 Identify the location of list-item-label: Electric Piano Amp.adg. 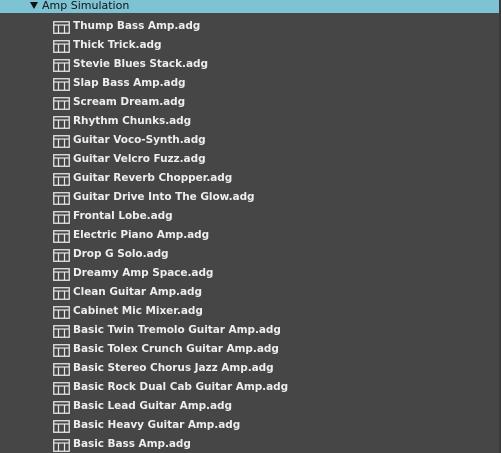
(141, 234).